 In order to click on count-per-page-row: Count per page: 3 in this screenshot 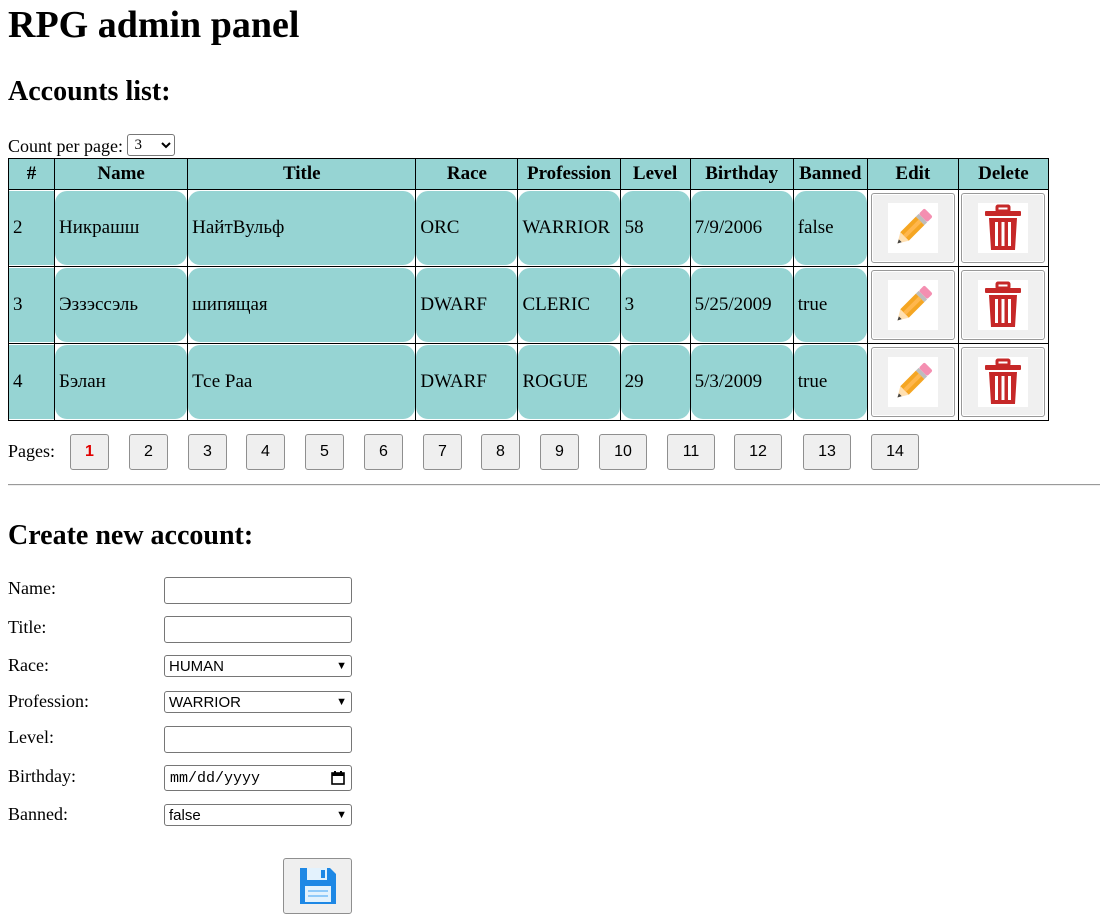, I will do `click(92, 146)`.